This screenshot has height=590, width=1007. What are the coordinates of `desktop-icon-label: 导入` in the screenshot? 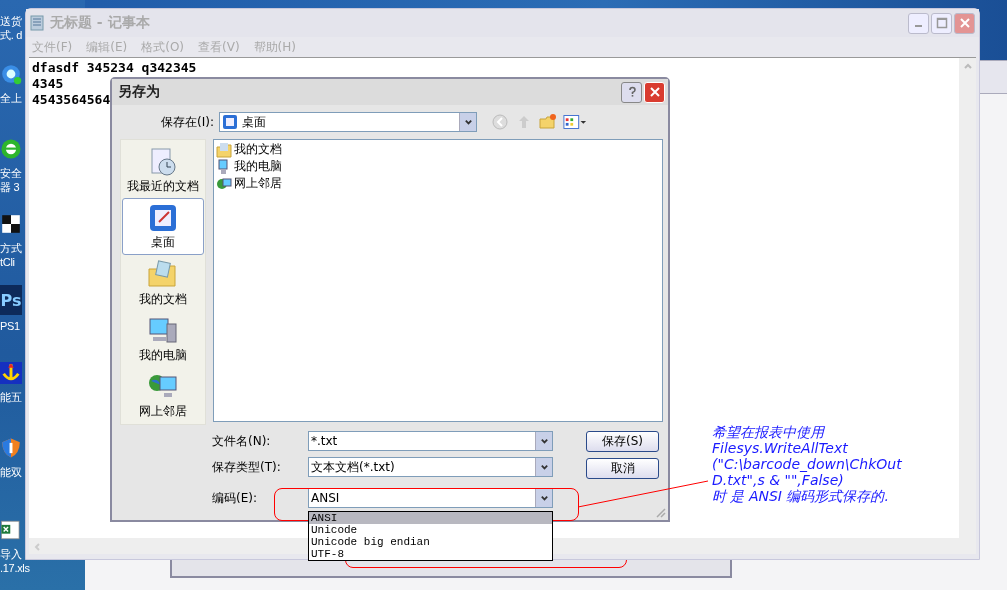 It's located at (11, 554).